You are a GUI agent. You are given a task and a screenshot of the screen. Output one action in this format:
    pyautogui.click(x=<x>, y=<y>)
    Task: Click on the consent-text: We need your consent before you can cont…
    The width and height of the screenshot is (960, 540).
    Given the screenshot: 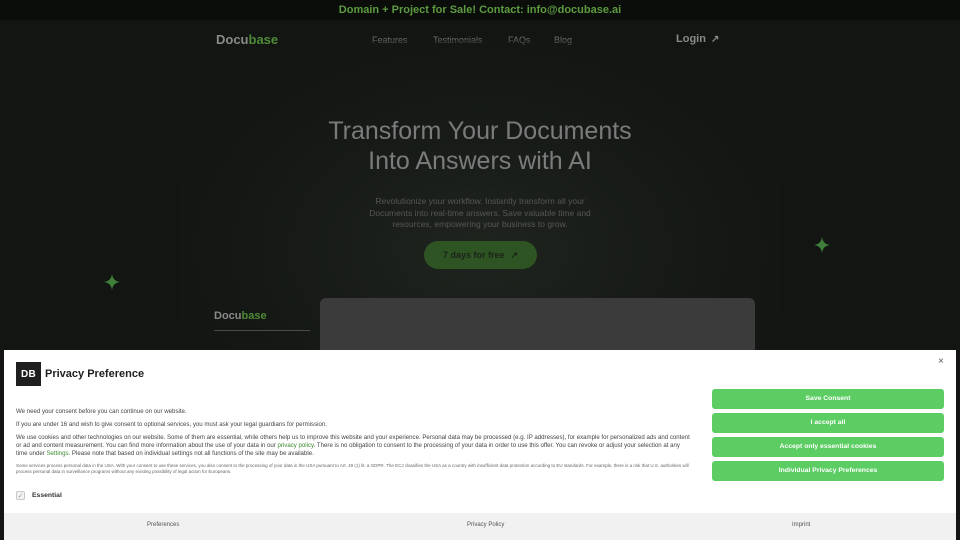 What is the action you would take?
    pyautogui.click(x=354, y=444)
    